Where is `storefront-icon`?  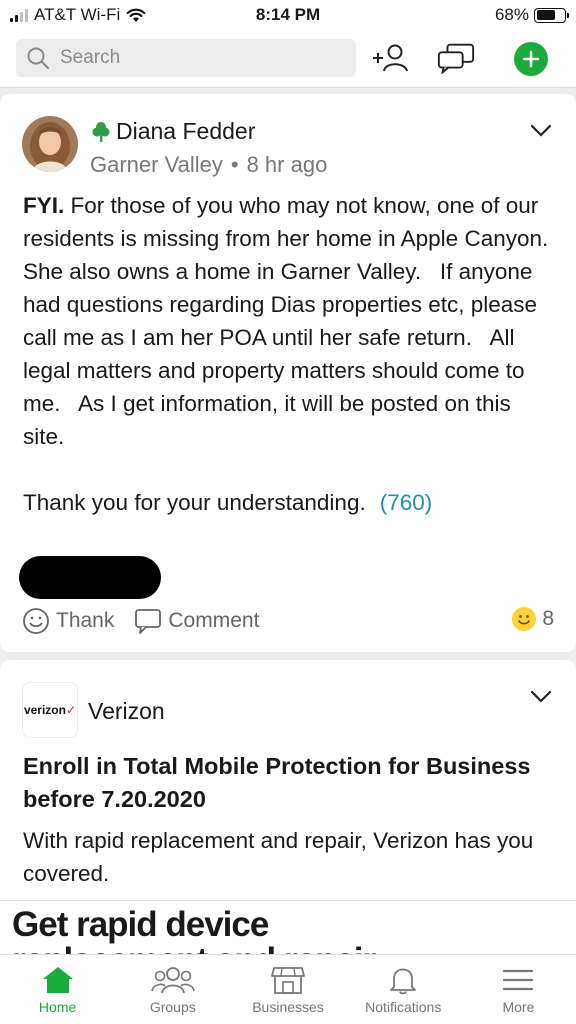 storefront-icon is located at coordinates (288, 980).